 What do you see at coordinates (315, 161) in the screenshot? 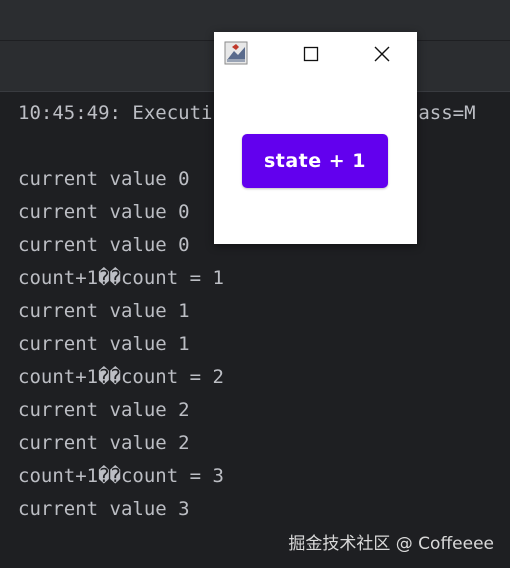
I see `state-increment-button: state + 1` at bounding box center [315, 161].